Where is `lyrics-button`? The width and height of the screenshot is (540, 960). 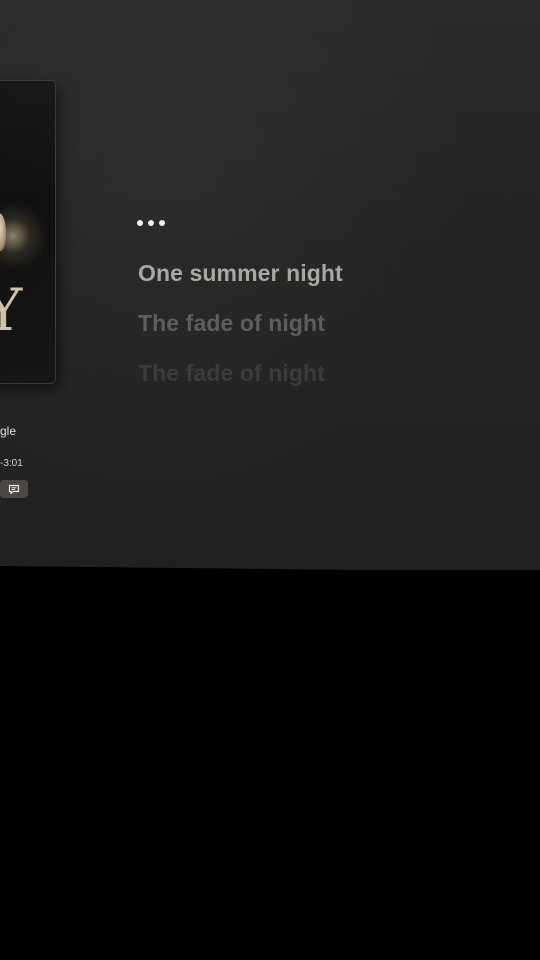 lyrics-button is located at coordinates (14, 489).